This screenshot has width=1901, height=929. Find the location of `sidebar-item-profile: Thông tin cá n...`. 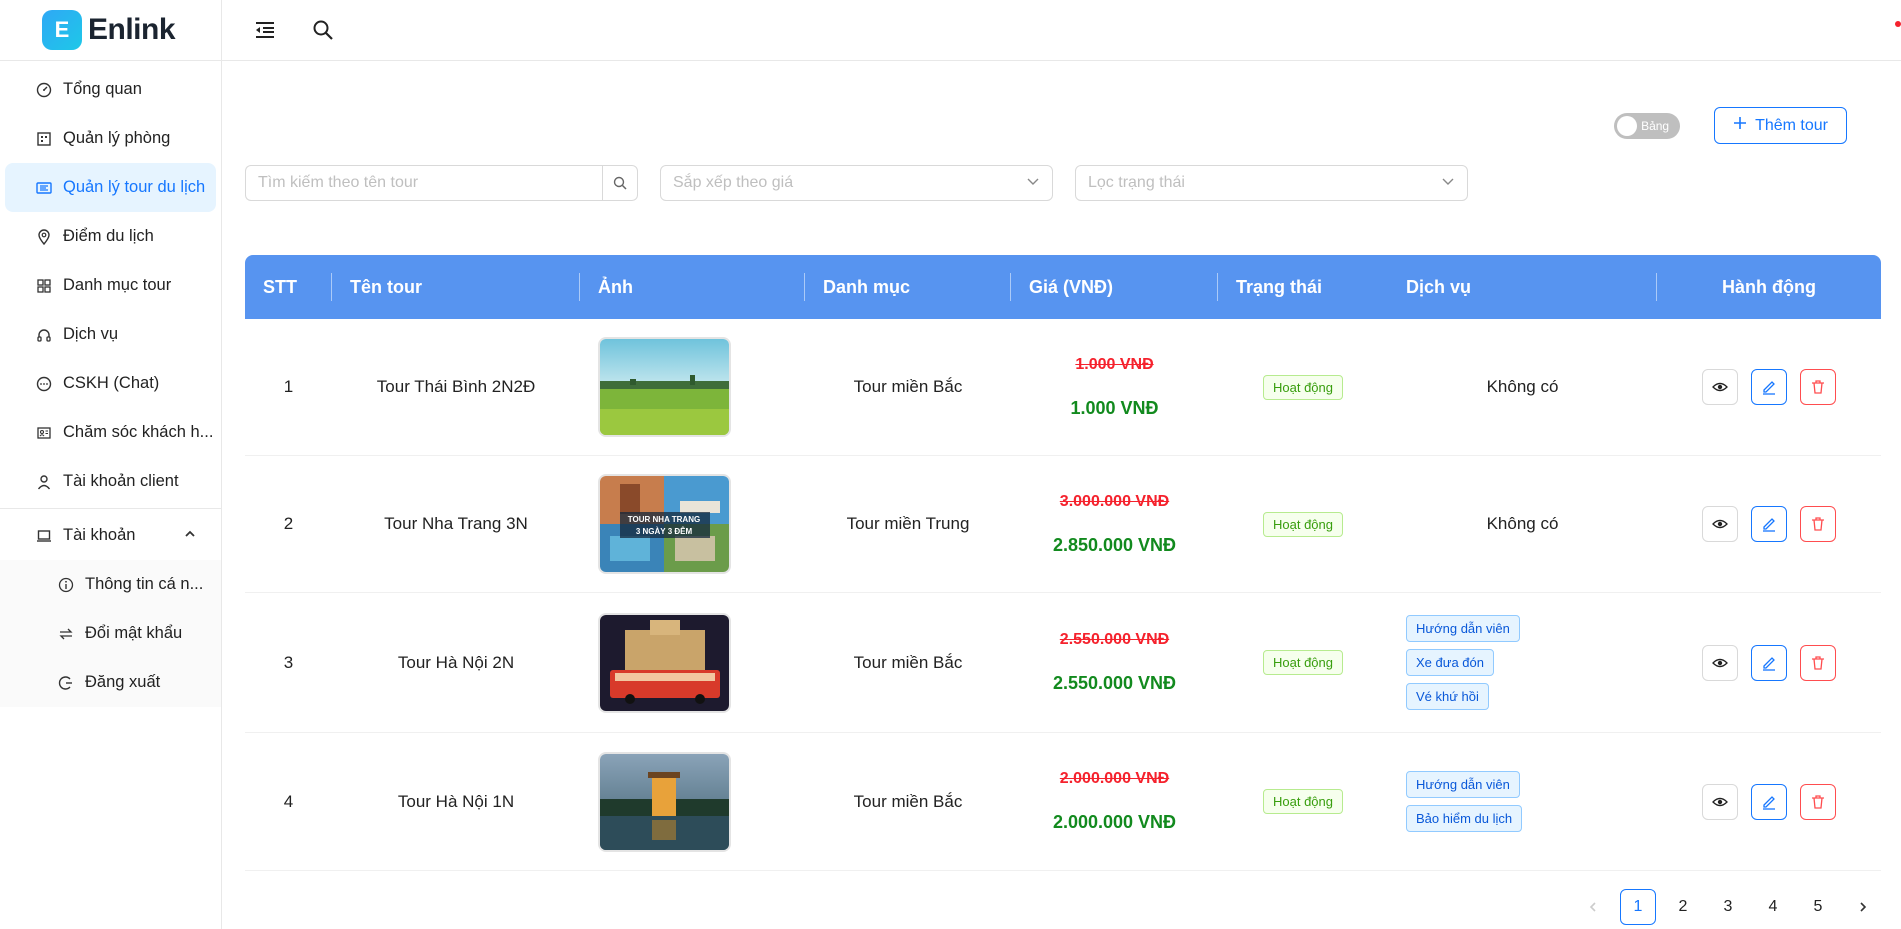

sidebar-item-profile: Thông tin cá n... is located at coordinates (110, 584).